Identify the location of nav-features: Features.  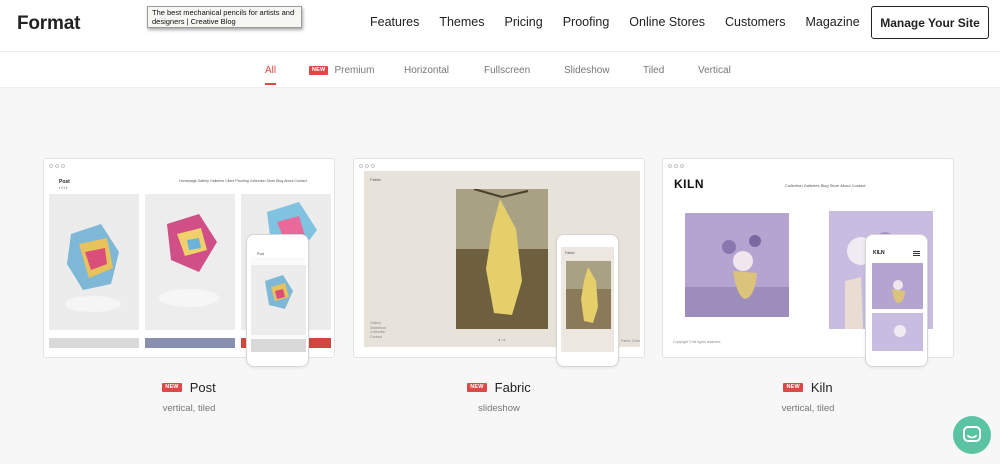
(394, 22).